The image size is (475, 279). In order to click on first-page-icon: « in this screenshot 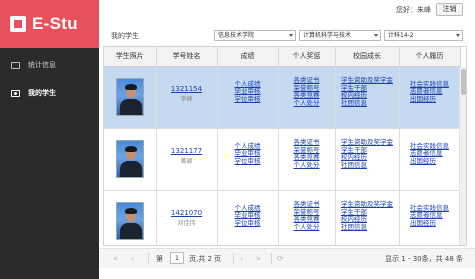, I will do `click(115, 258)`.